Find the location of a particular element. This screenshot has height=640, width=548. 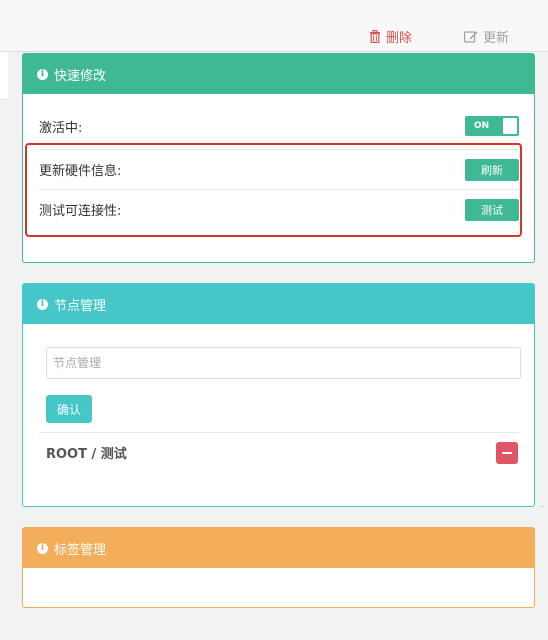

quick-edit-header: i 快速修改 is located at coordinates (278, 74).